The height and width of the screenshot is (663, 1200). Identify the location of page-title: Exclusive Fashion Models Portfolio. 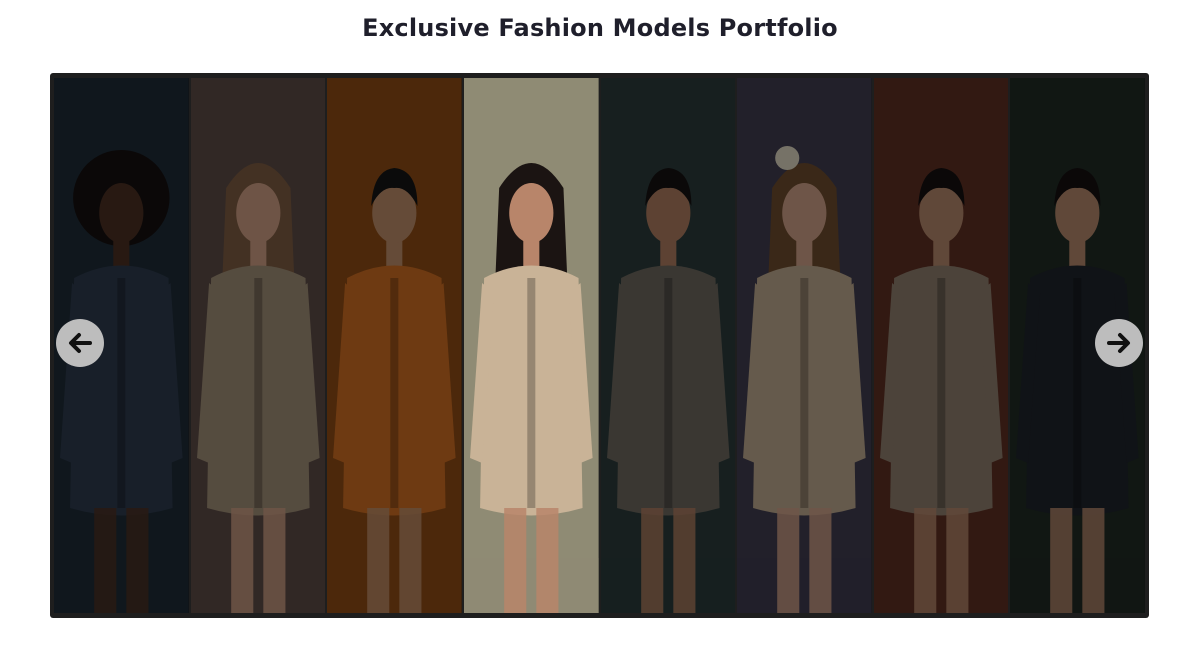
(600, 28).